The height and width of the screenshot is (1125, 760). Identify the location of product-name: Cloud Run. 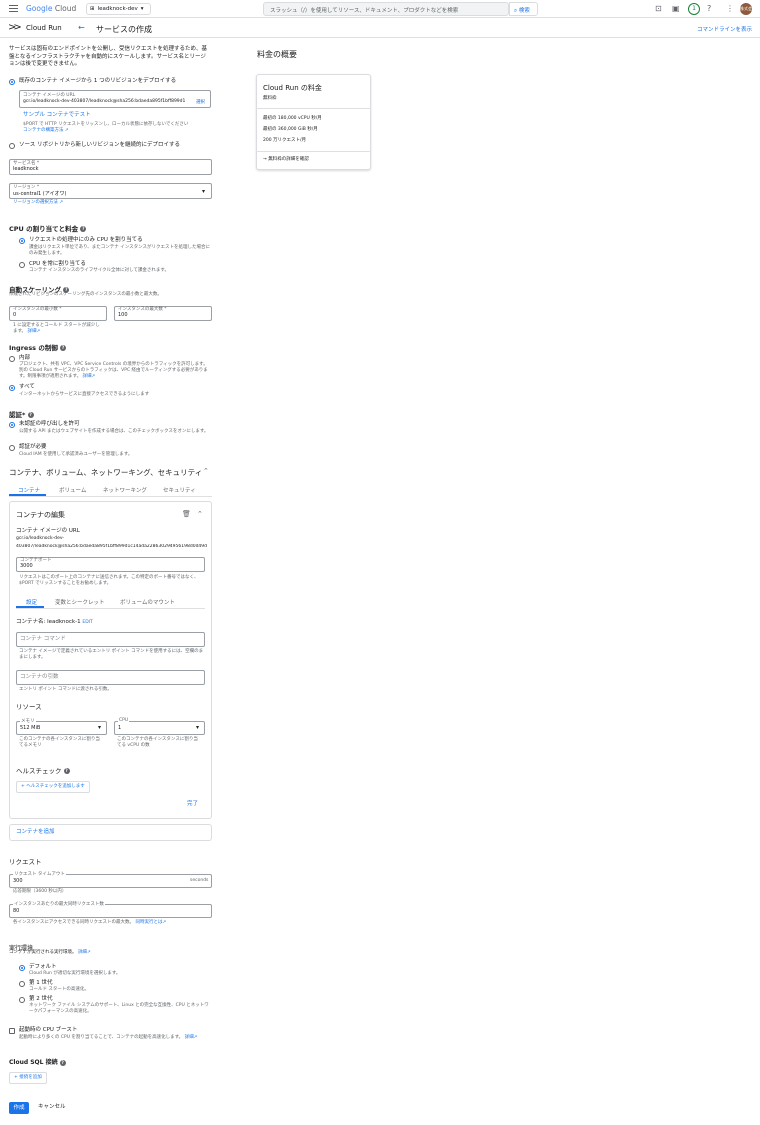
(44, 28).